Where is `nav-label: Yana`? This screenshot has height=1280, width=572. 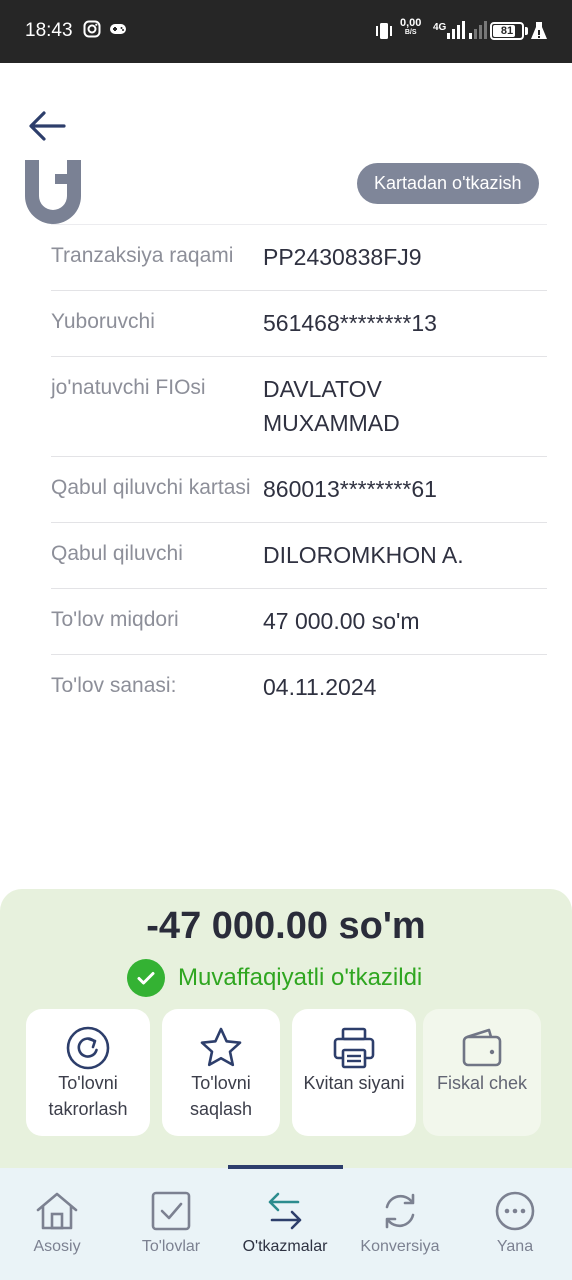 nav-label: Yana is located at coordinates (515, 1246).